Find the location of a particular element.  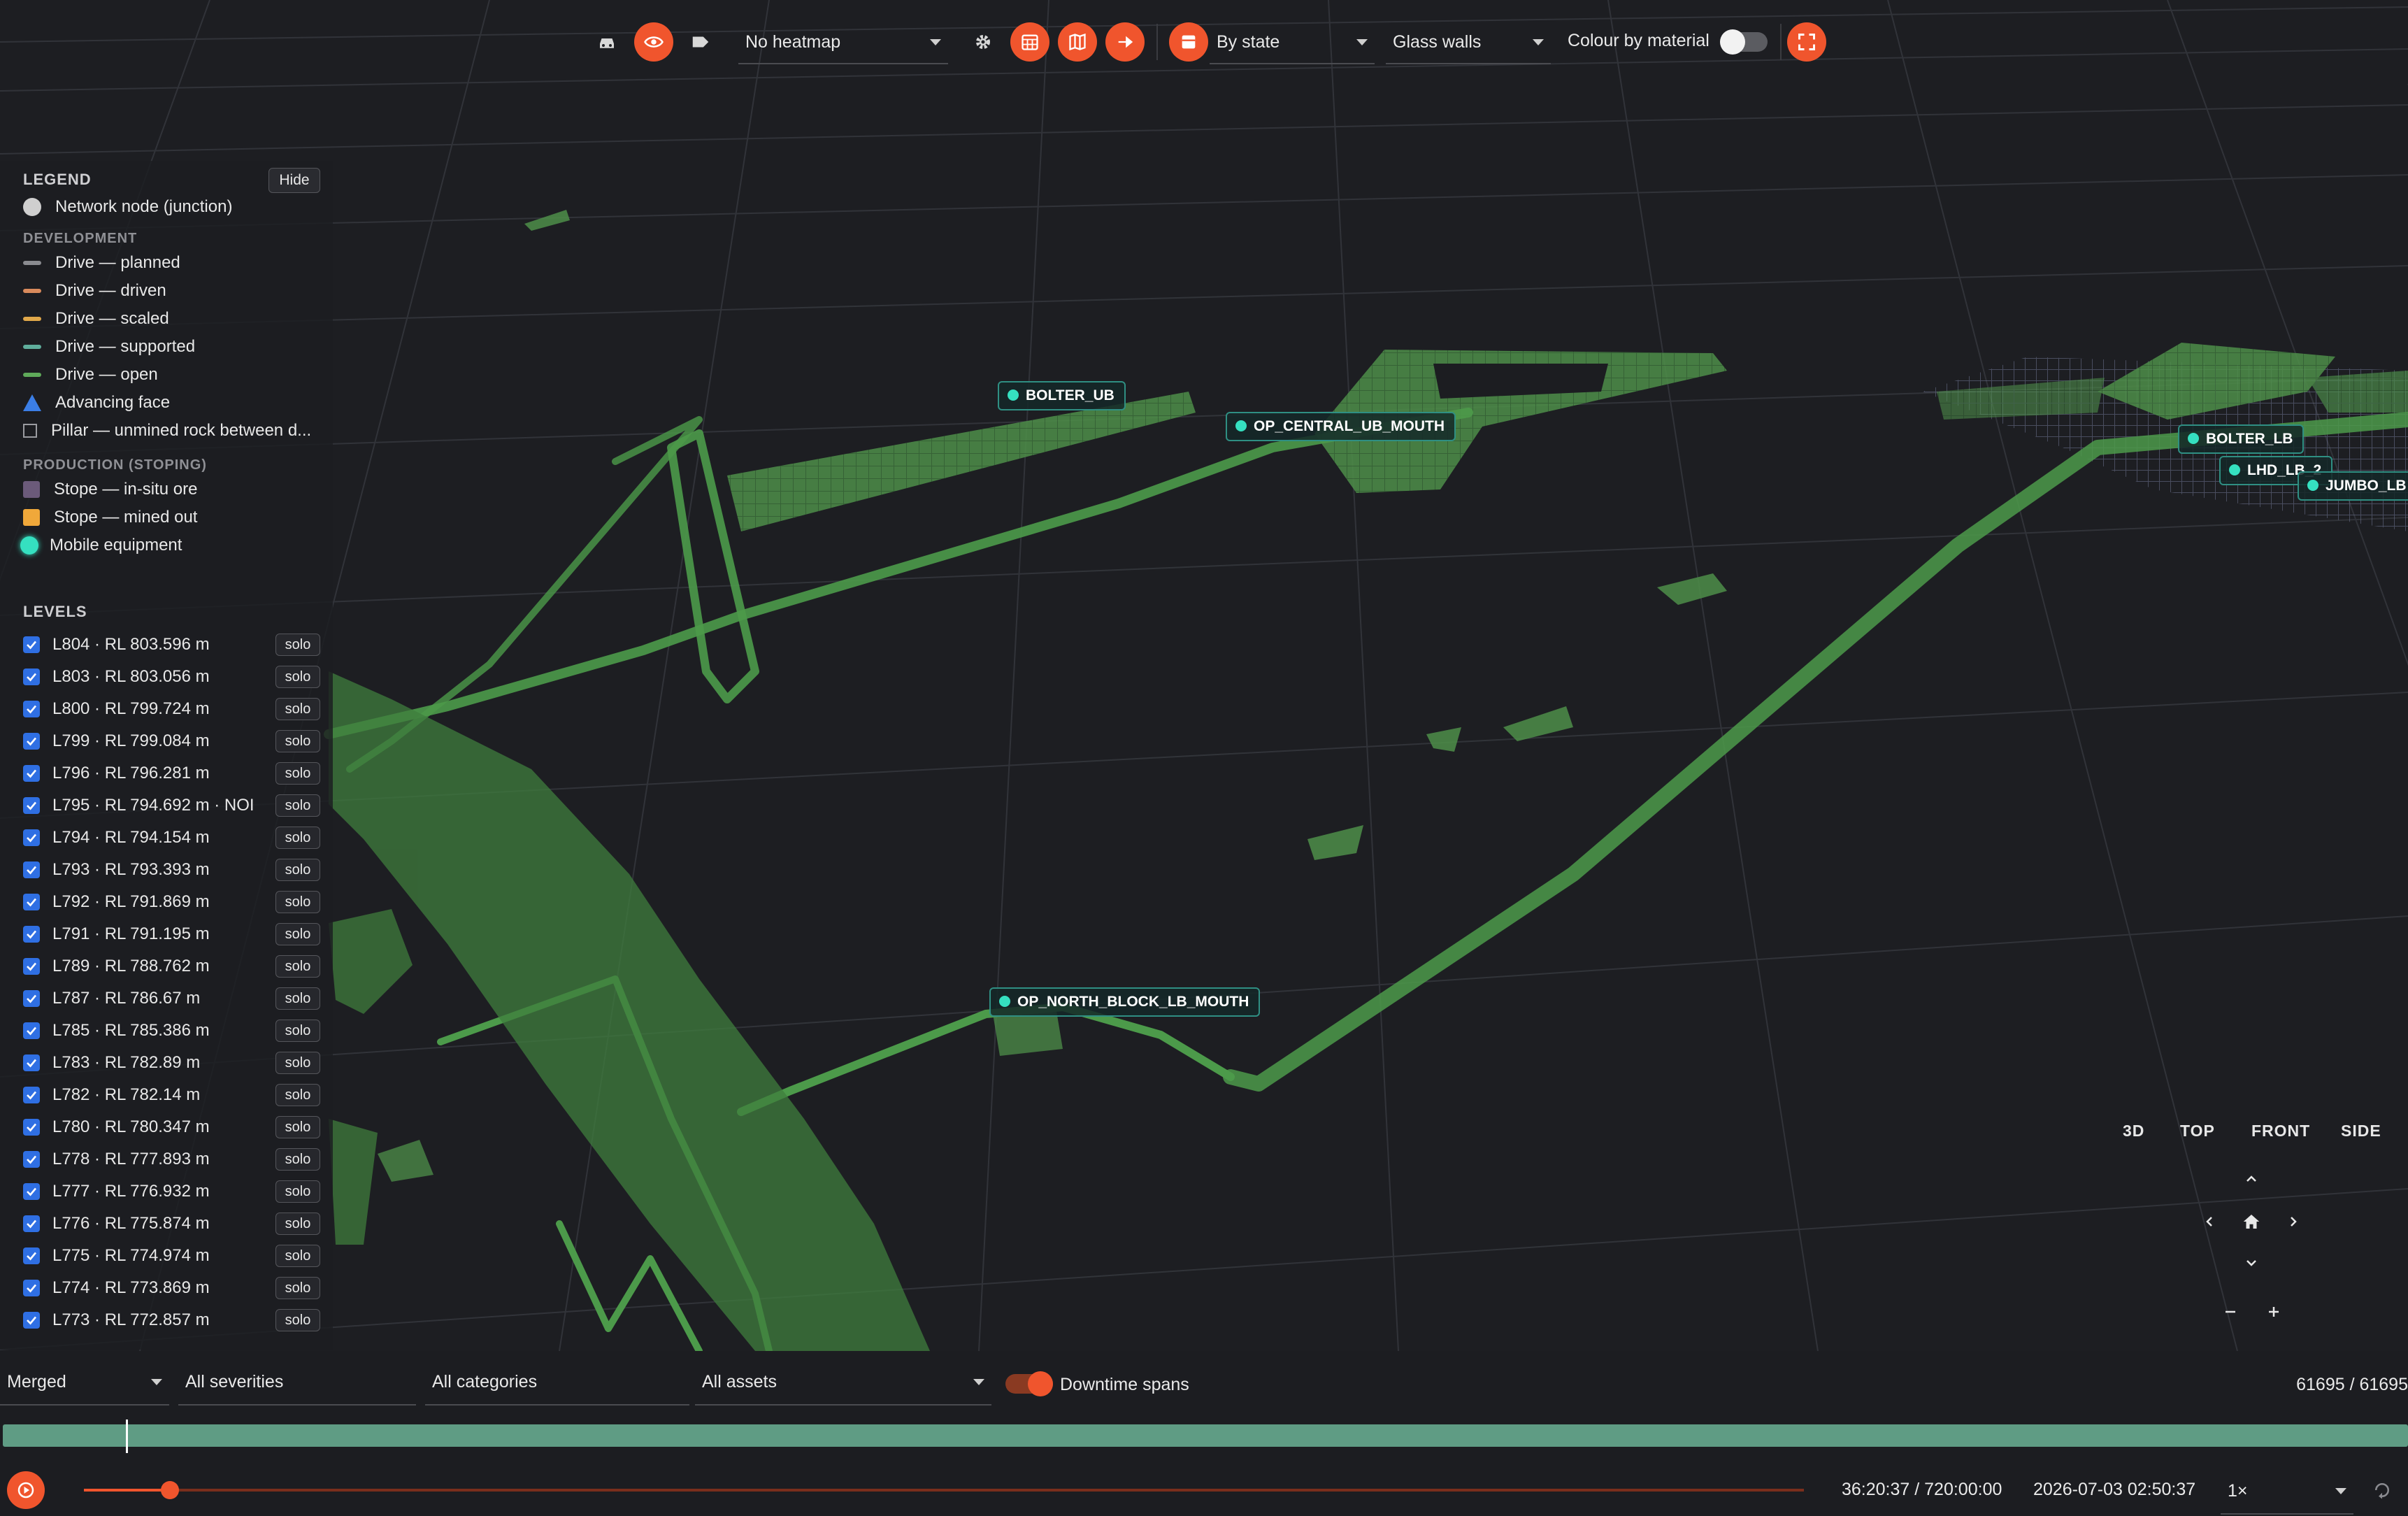

view-side-button: SIDE is located at coordinates (2361, 1131).